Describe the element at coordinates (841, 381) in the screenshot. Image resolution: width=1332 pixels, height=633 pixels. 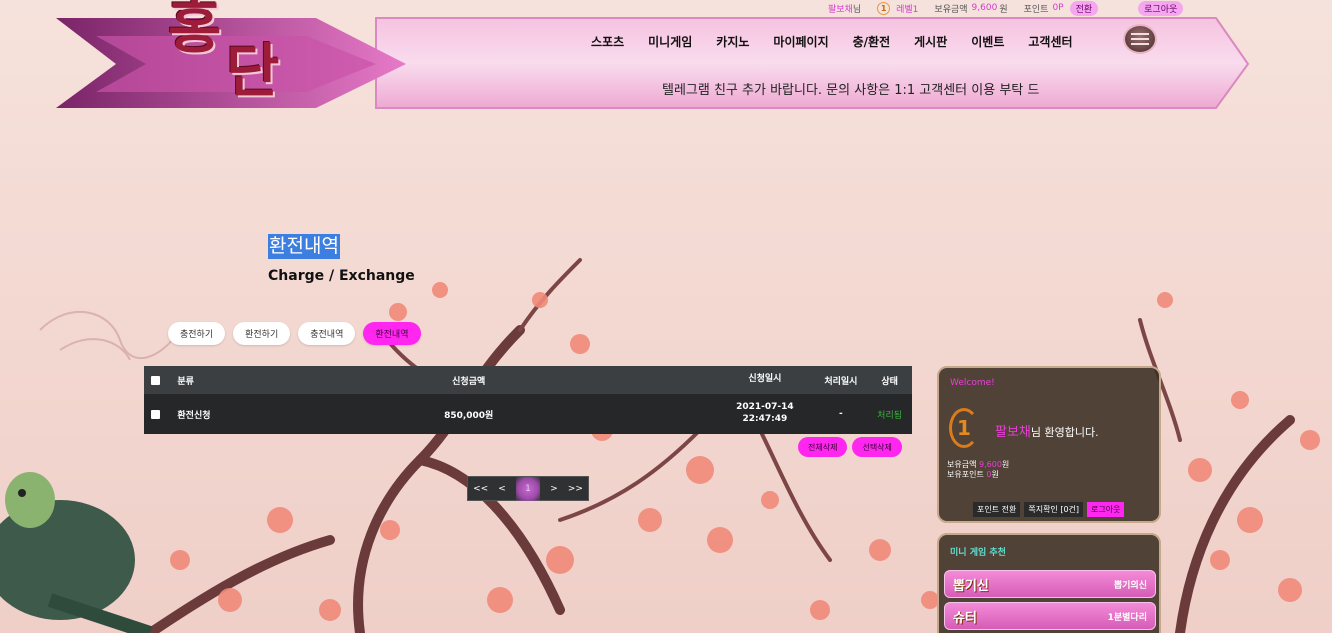
I see `header-processed: 처리일시` at that location.